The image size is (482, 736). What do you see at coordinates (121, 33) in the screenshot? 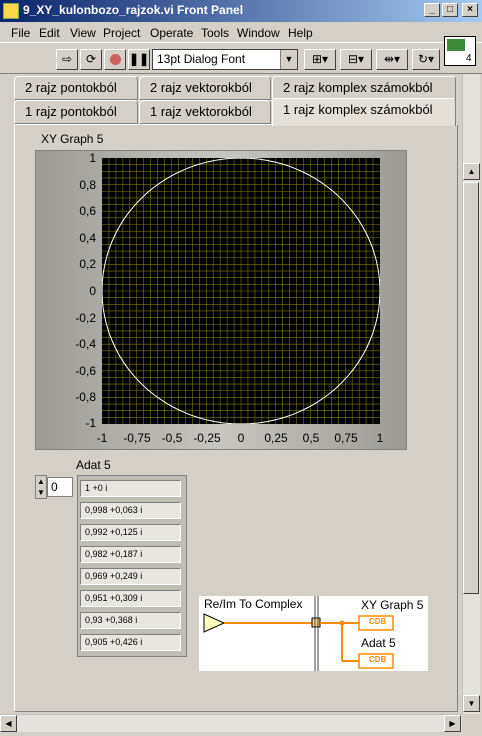
I see `menu-project: Project` at bounding box center [121, 33].